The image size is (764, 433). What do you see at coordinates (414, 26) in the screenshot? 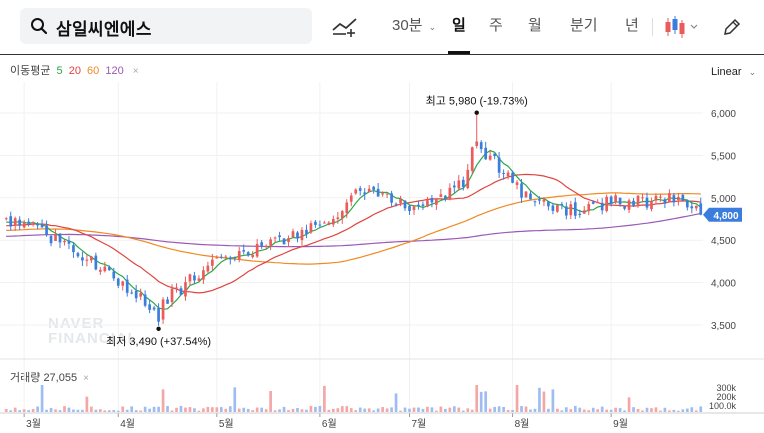
I see `tab-30min: 30분 ⌄` at bounding box center [414, 26].